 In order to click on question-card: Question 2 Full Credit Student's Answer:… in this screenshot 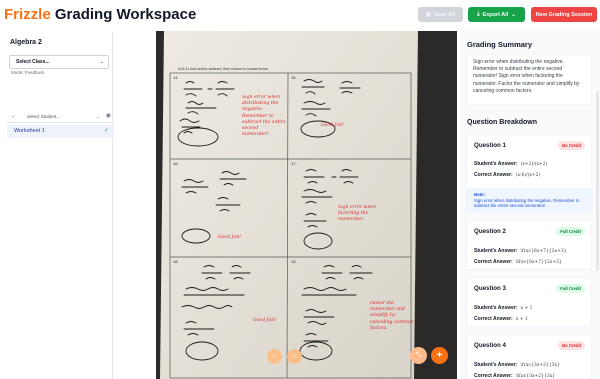, I will do `click(529, 245)`.